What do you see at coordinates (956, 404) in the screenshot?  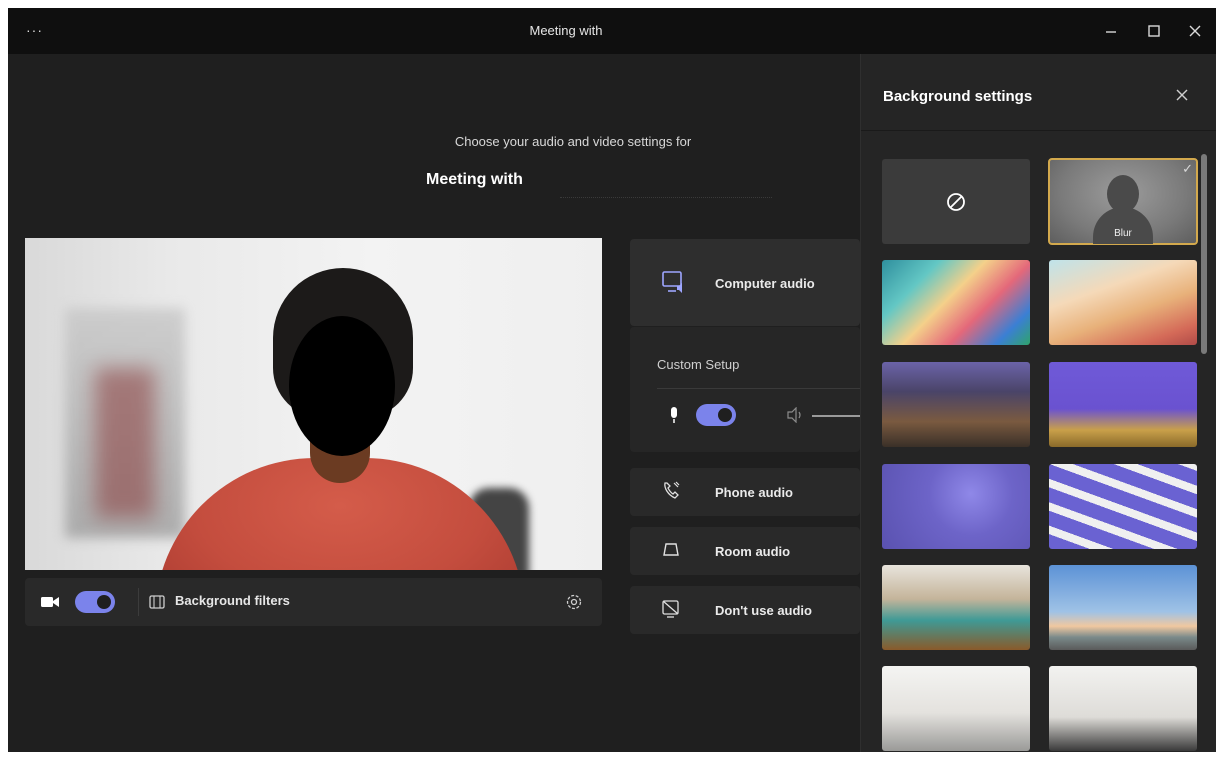 I see `background-living-room-tile` at bounding box center [956, 404].